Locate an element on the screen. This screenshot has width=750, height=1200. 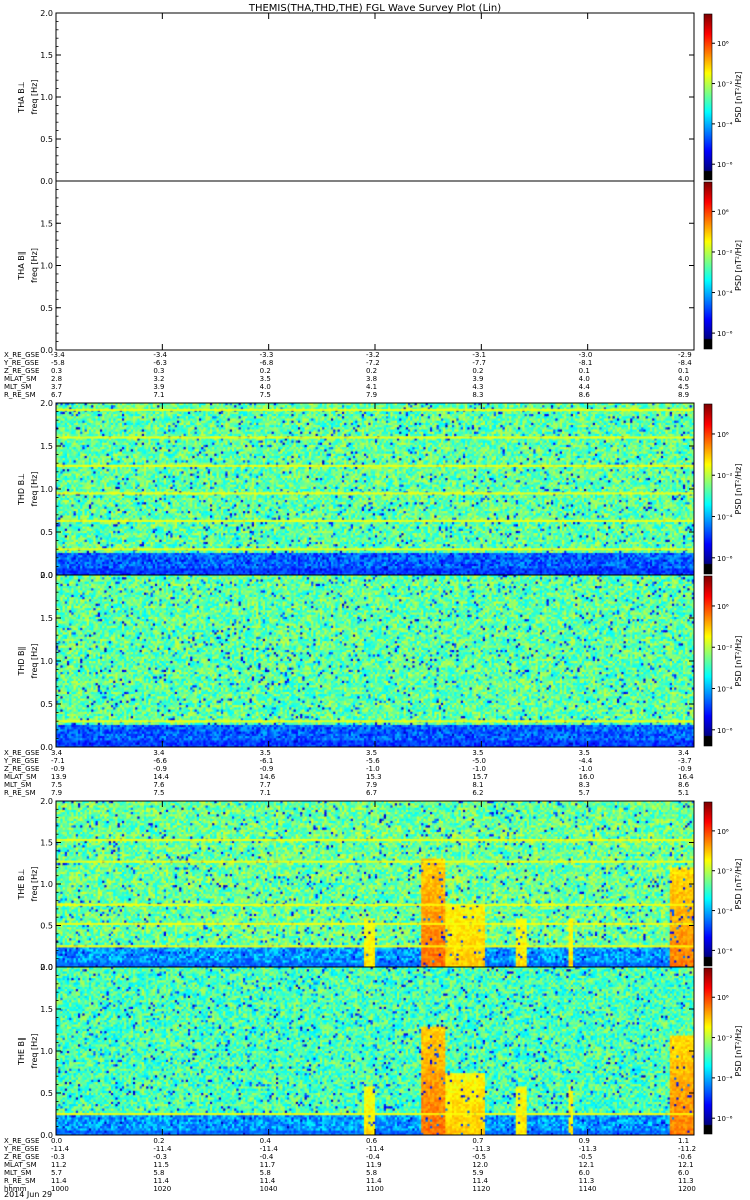
panel-label: THE B⊥ is located at coordinates (21, 884).